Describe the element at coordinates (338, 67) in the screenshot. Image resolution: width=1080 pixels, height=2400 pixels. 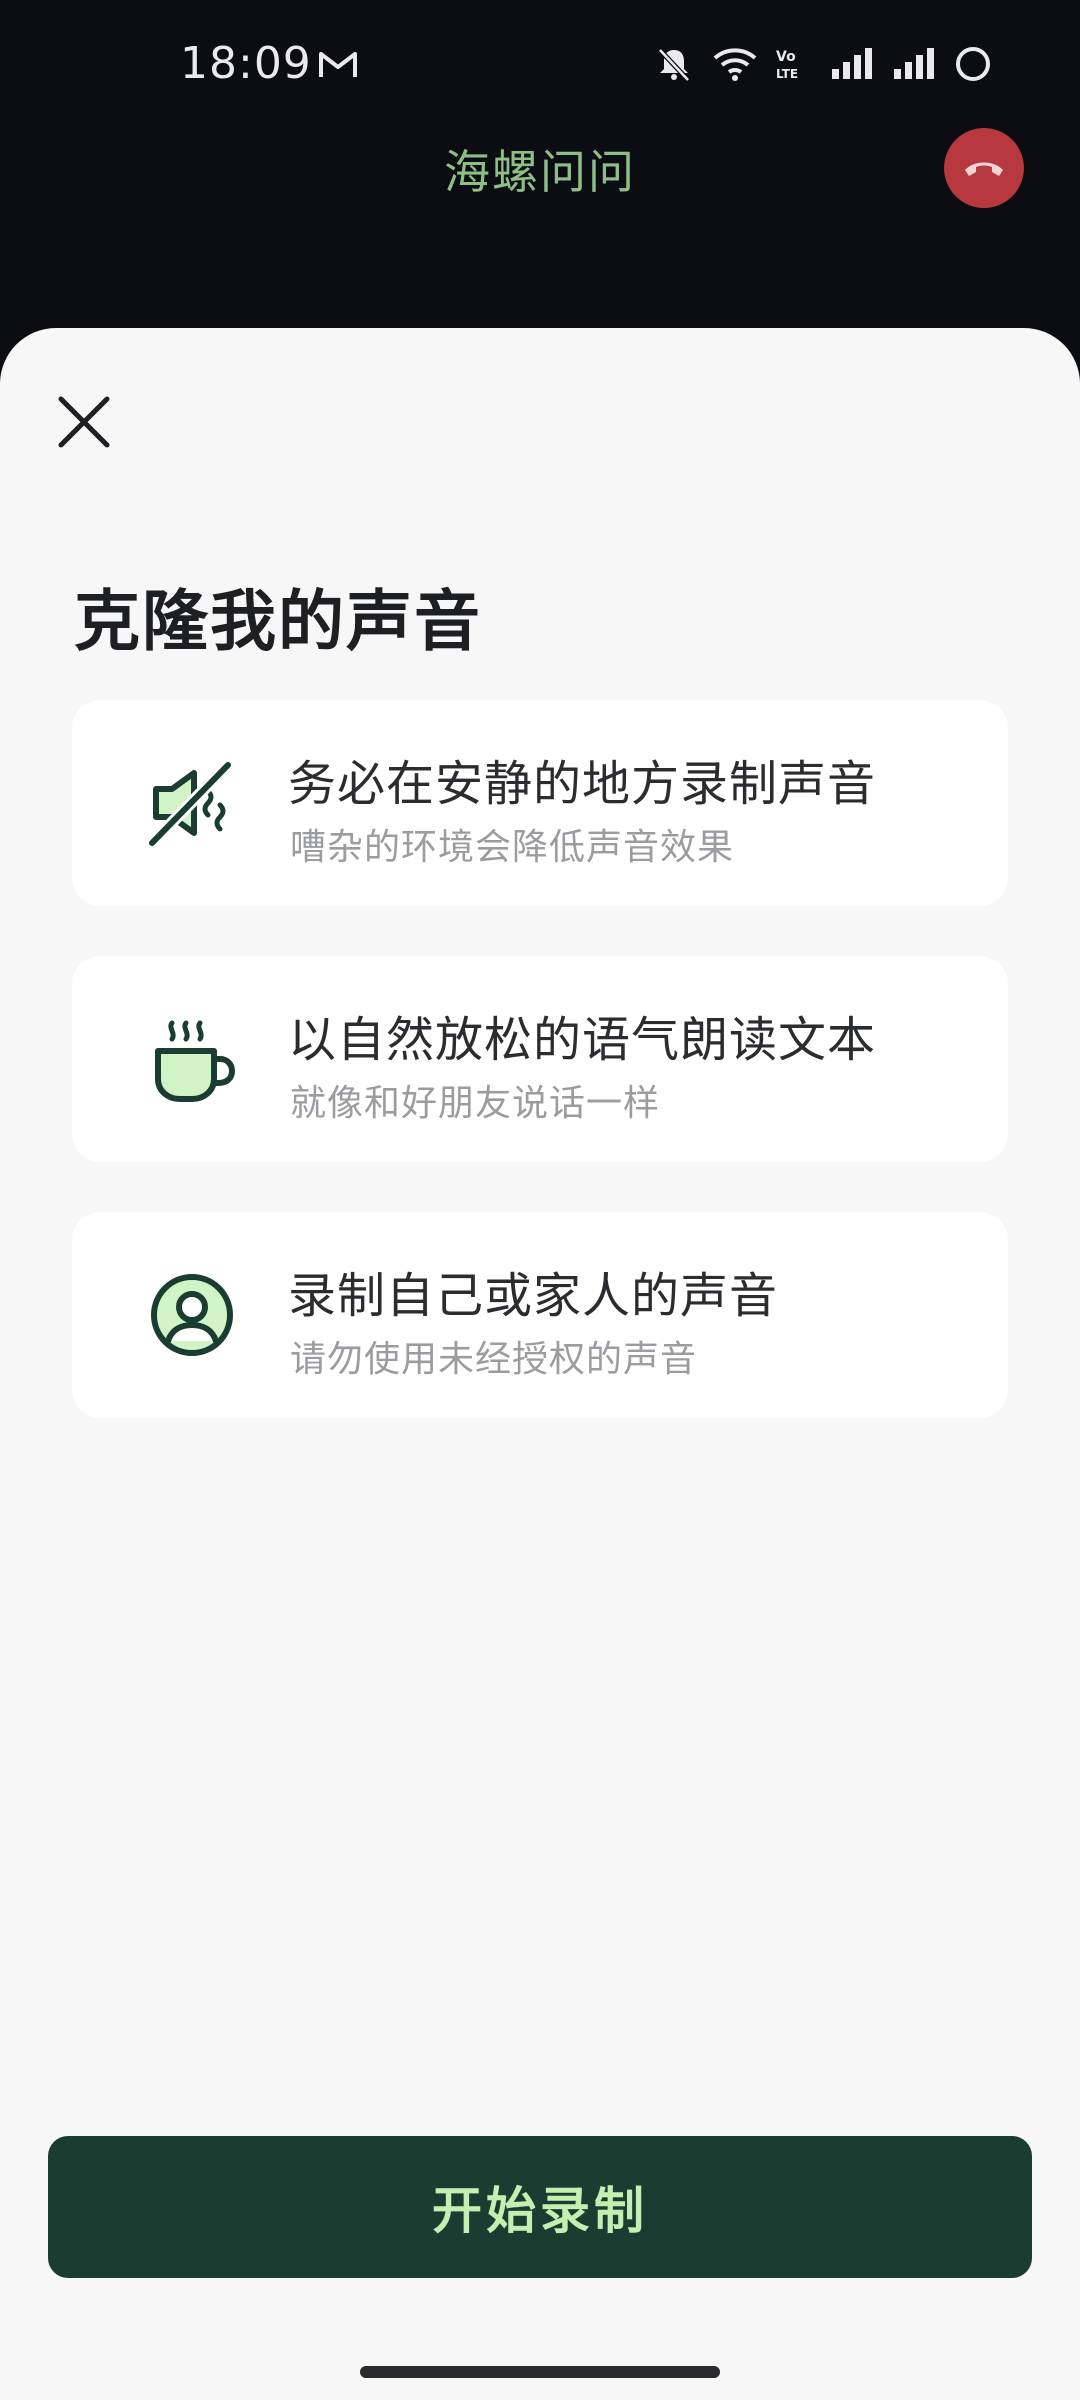
I see `gmail-icon` at that location.